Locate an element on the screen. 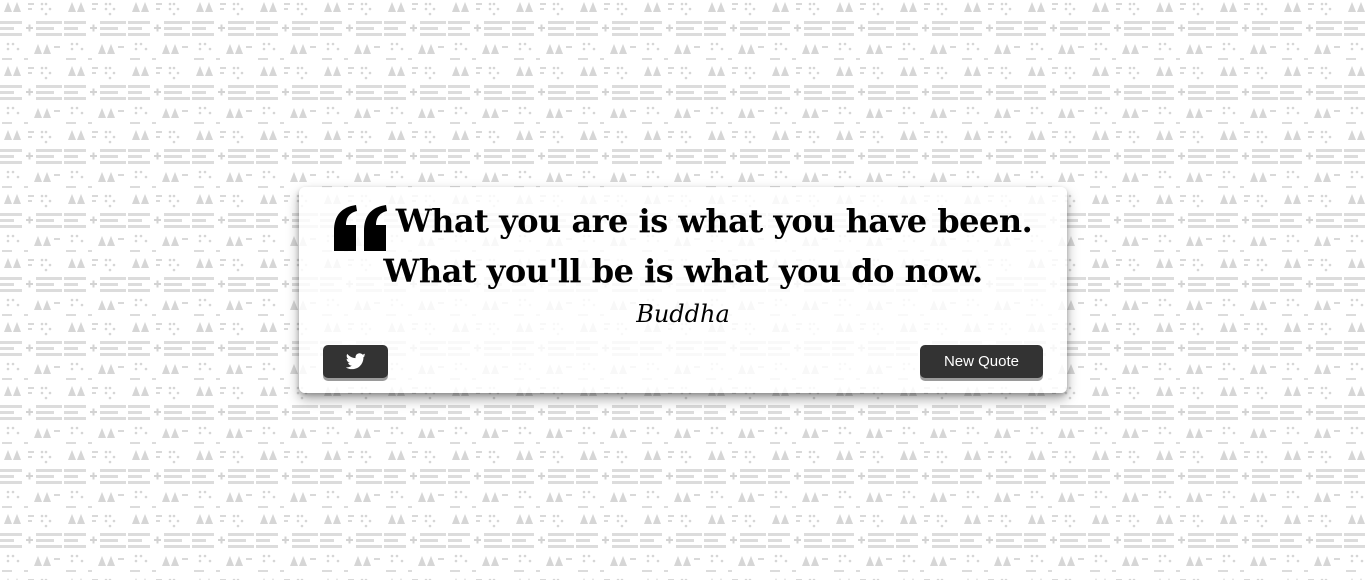  quote-mark-icon is located at coordinates (360, 228).